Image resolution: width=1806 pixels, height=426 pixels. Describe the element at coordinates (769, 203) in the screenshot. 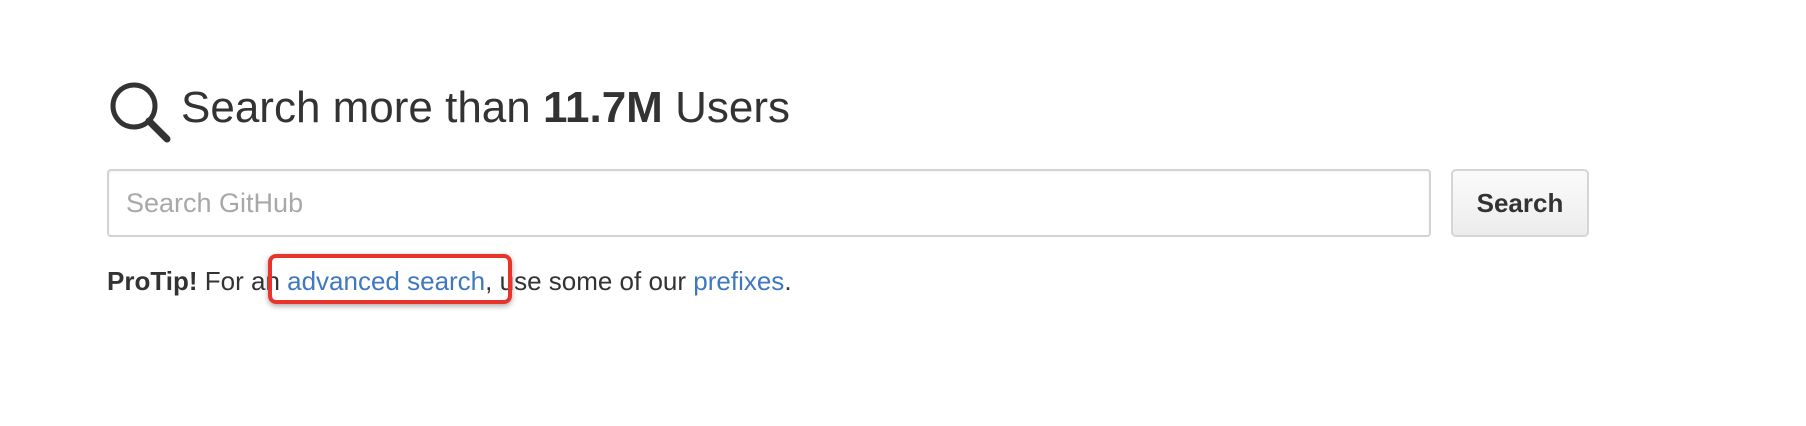

I see `search-input` at that location.